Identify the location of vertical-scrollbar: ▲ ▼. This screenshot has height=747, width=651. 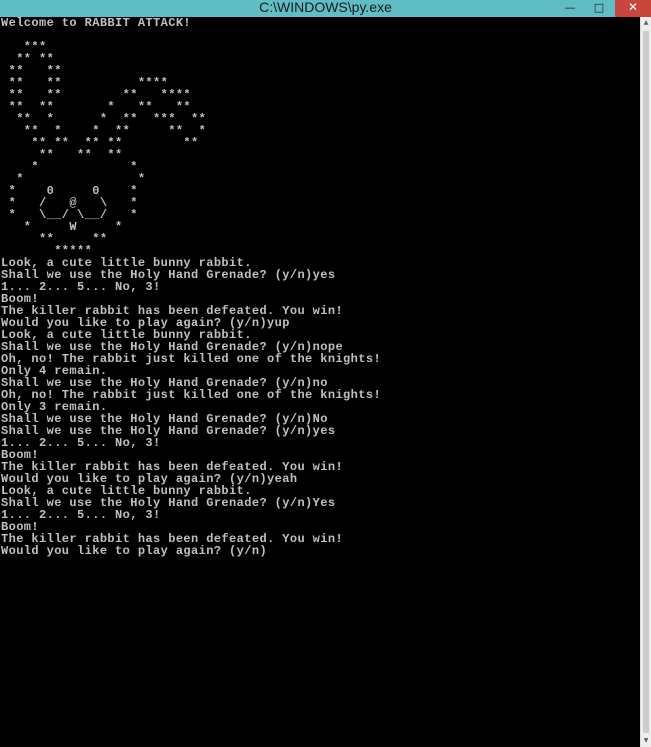
(645, 382).